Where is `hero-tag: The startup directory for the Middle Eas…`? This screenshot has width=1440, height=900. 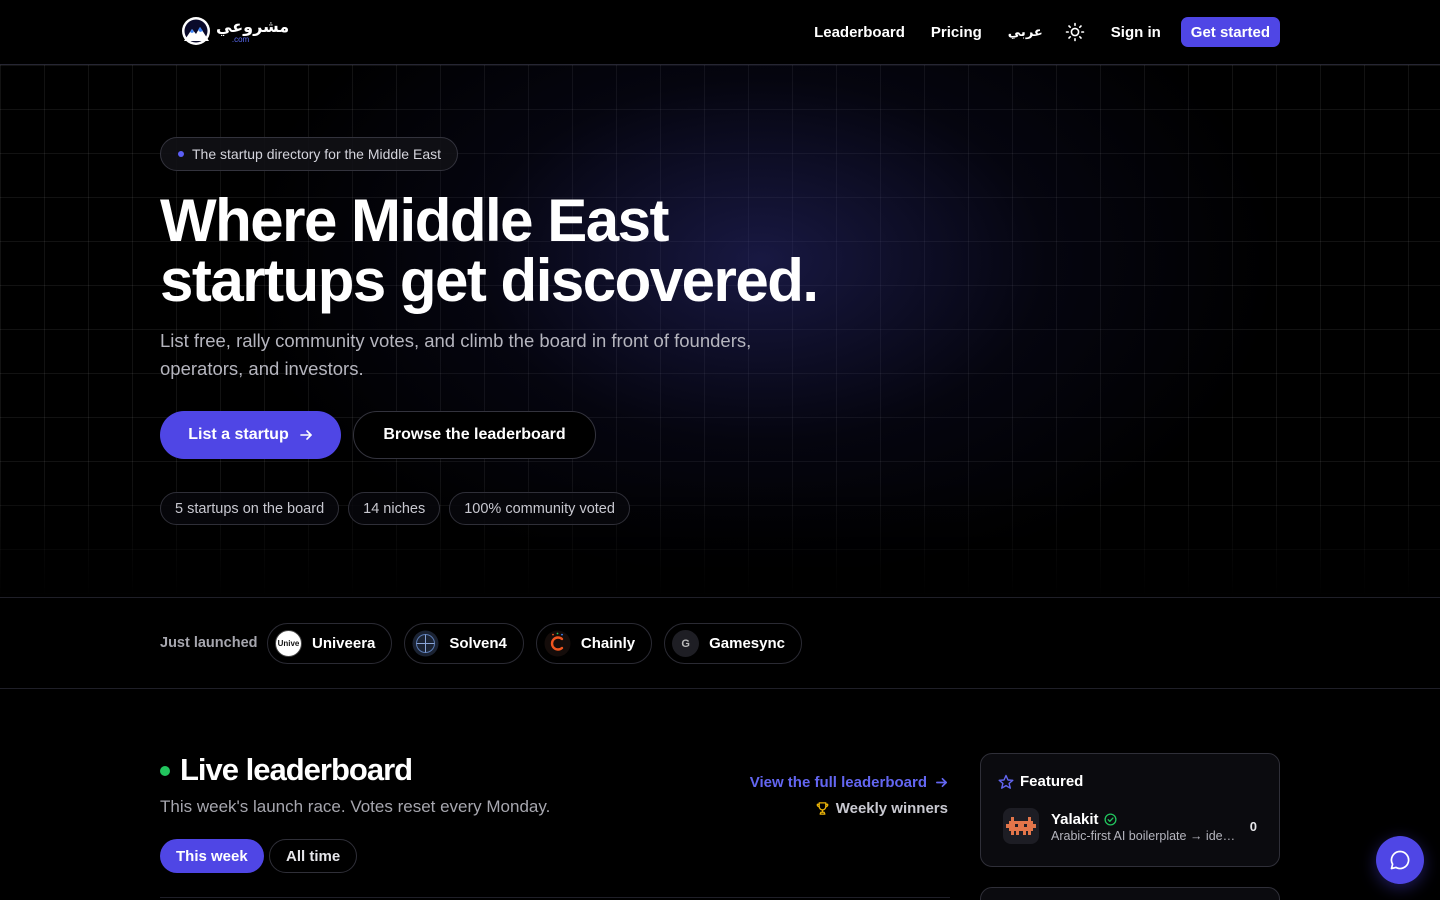 hero-tag: The startup directory for the Middle Eas… is located at coordinates (309, 154).